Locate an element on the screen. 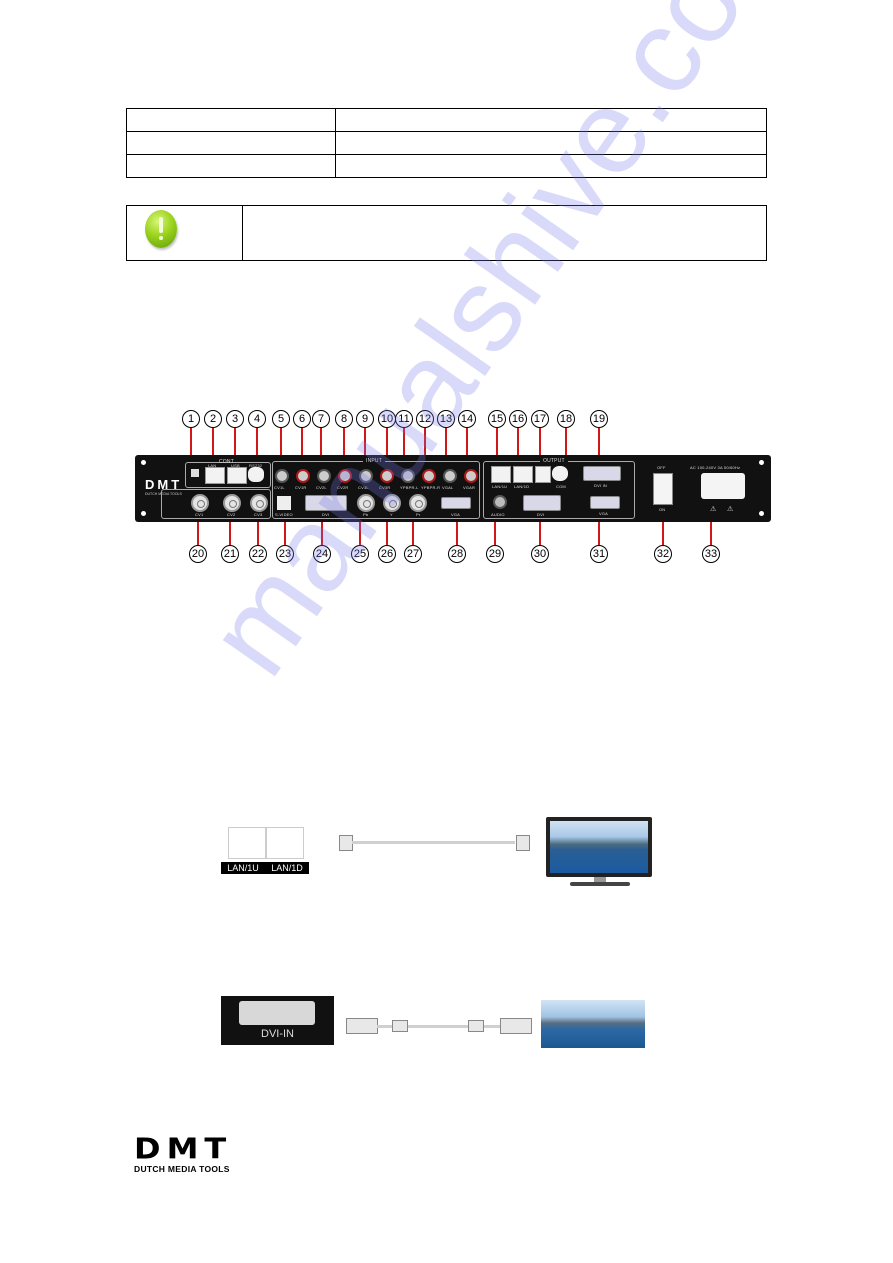 The height and width of the screenshot is (1263, 893). callout-number: 24 is located at coordinates (322, 554).